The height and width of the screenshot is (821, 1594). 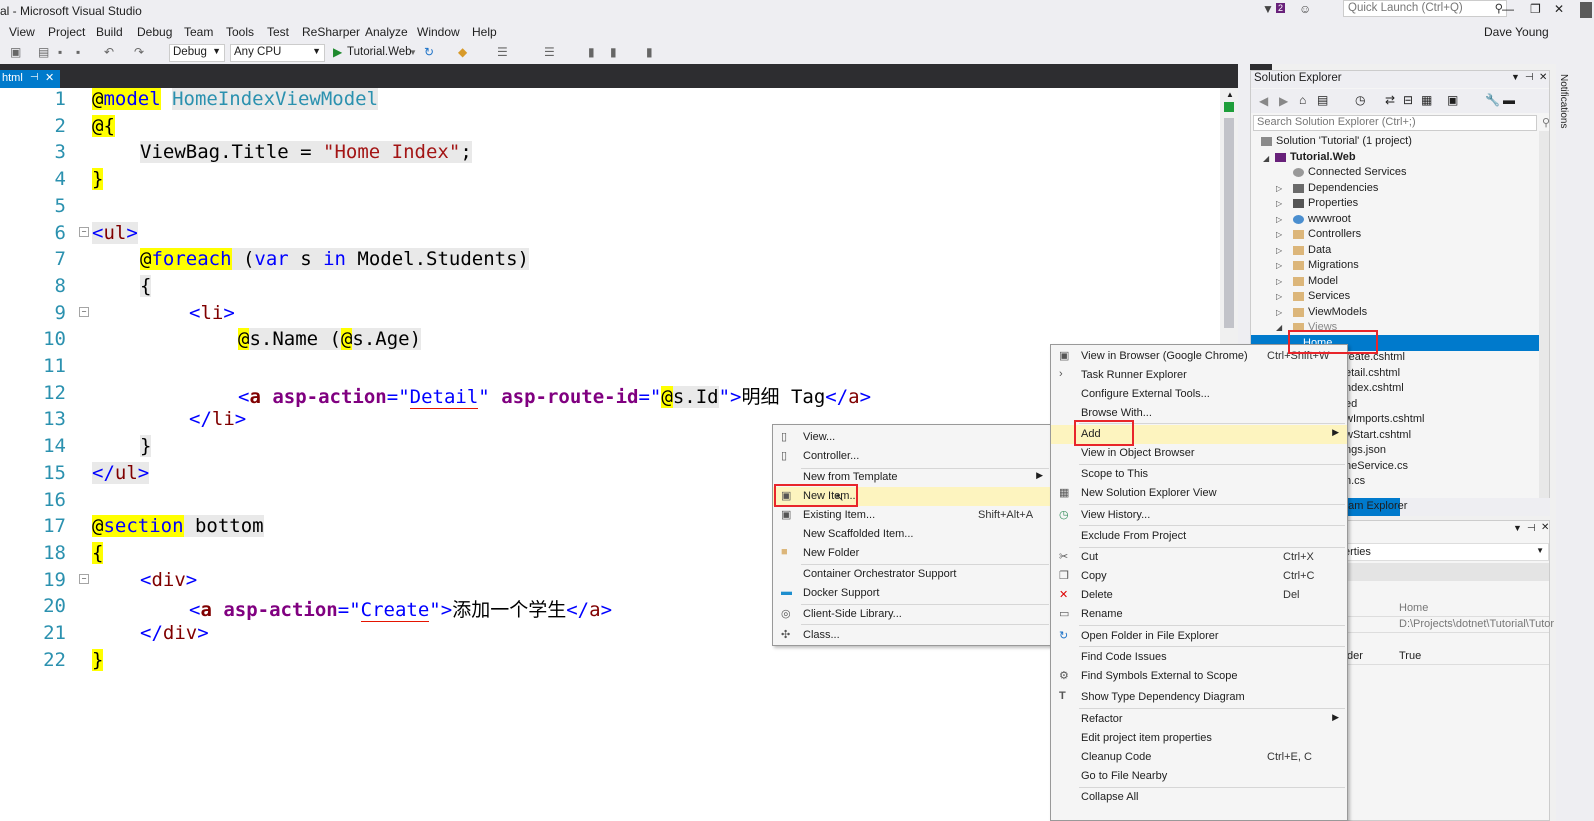 I want to click on menu-debug: Debug, so click(x=154, y=32).